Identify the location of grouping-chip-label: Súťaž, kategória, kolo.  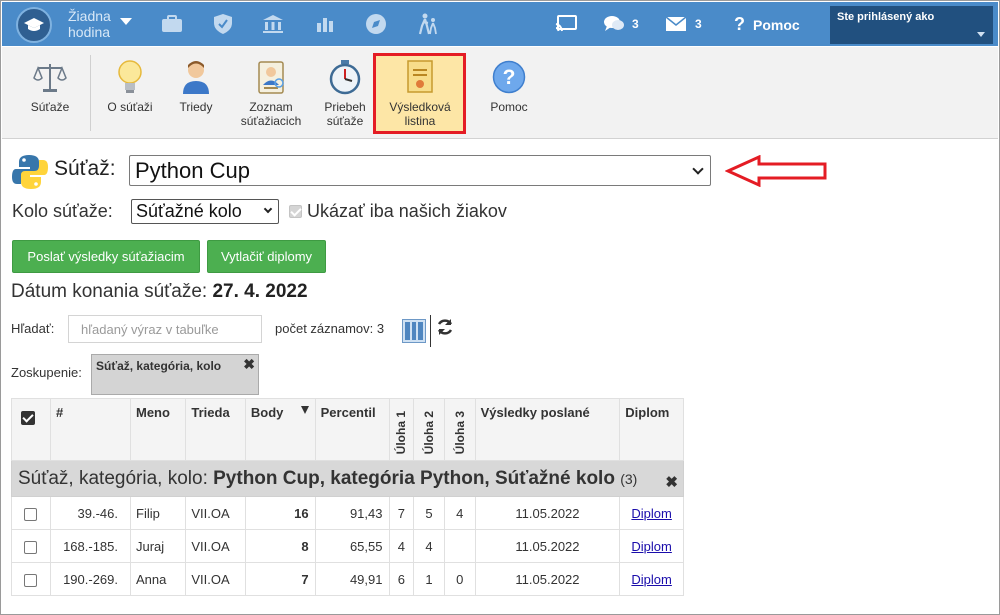
(159, 366).